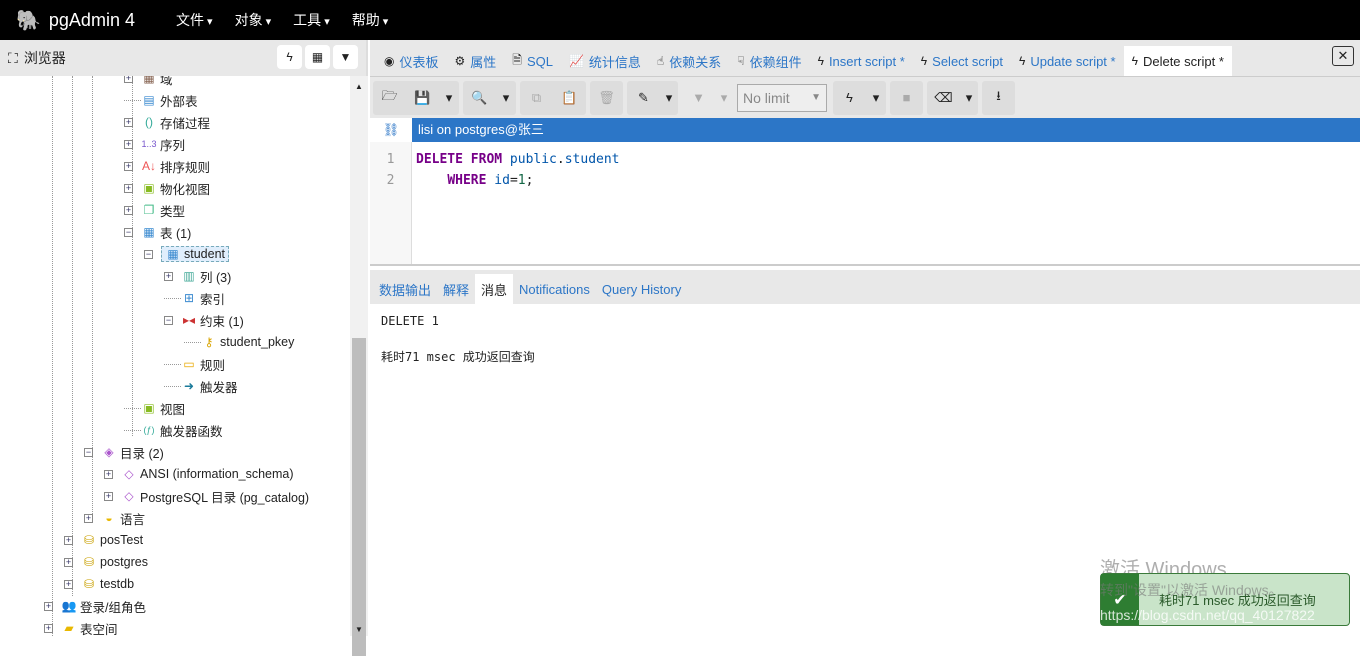 The image size is (1360, 656). I want to click on menu-help: 帮助, so click(370, 20).